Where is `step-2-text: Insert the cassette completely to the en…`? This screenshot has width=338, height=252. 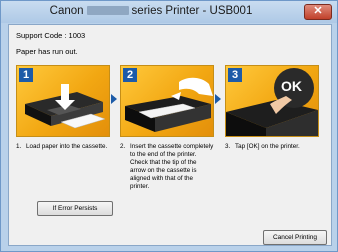 step-2-text: Insert the cassette completely to the en… is located at coordinates (172, 166).